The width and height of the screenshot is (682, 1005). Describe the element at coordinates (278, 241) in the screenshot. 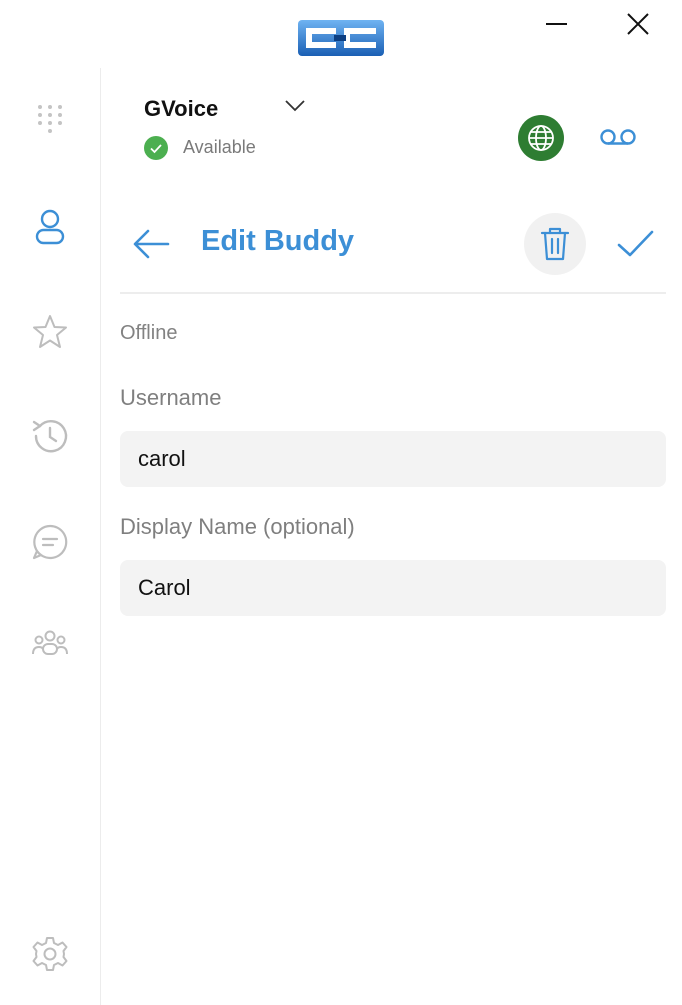

I see `page-title: Edit Buddy` at that location.